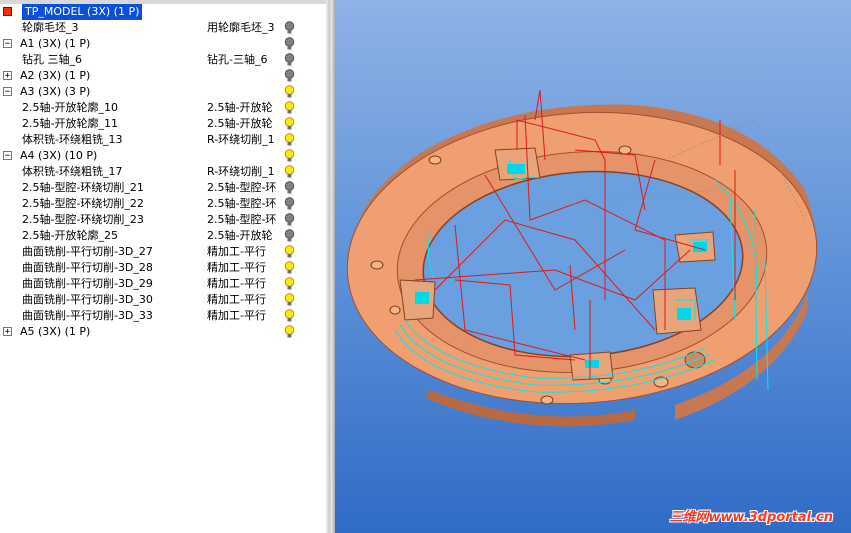 The height and width of the screenshot is (533, 851). What do you see at coordinates (87, 299) in the screenshot?
I see `tree-row-name: 曲面铣削-平行切削-3D_30` at bounding box center [87, 299].